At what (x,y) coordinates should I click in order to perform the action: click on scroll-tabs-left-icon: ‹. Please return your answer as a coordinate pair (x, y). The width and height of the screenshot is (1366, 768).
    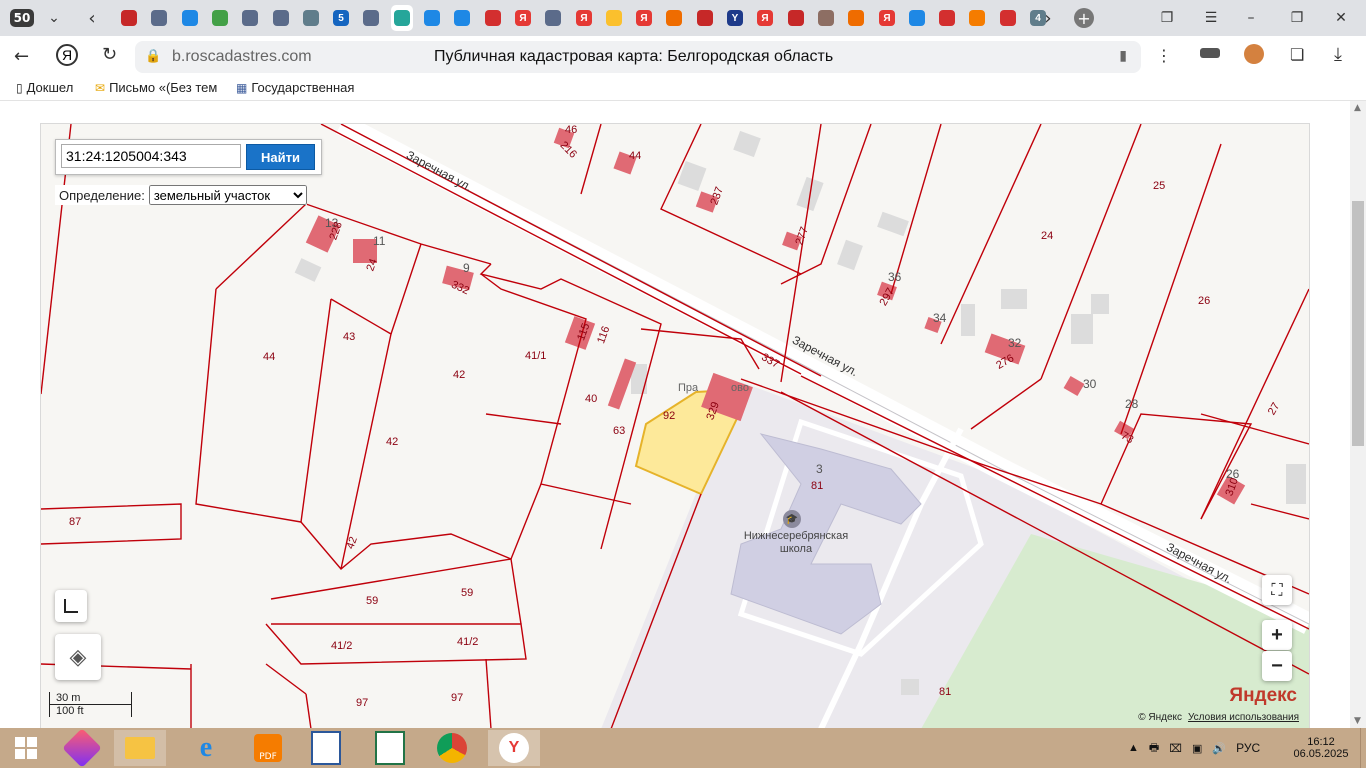
    Looking at the image, I should click on (92, 18).